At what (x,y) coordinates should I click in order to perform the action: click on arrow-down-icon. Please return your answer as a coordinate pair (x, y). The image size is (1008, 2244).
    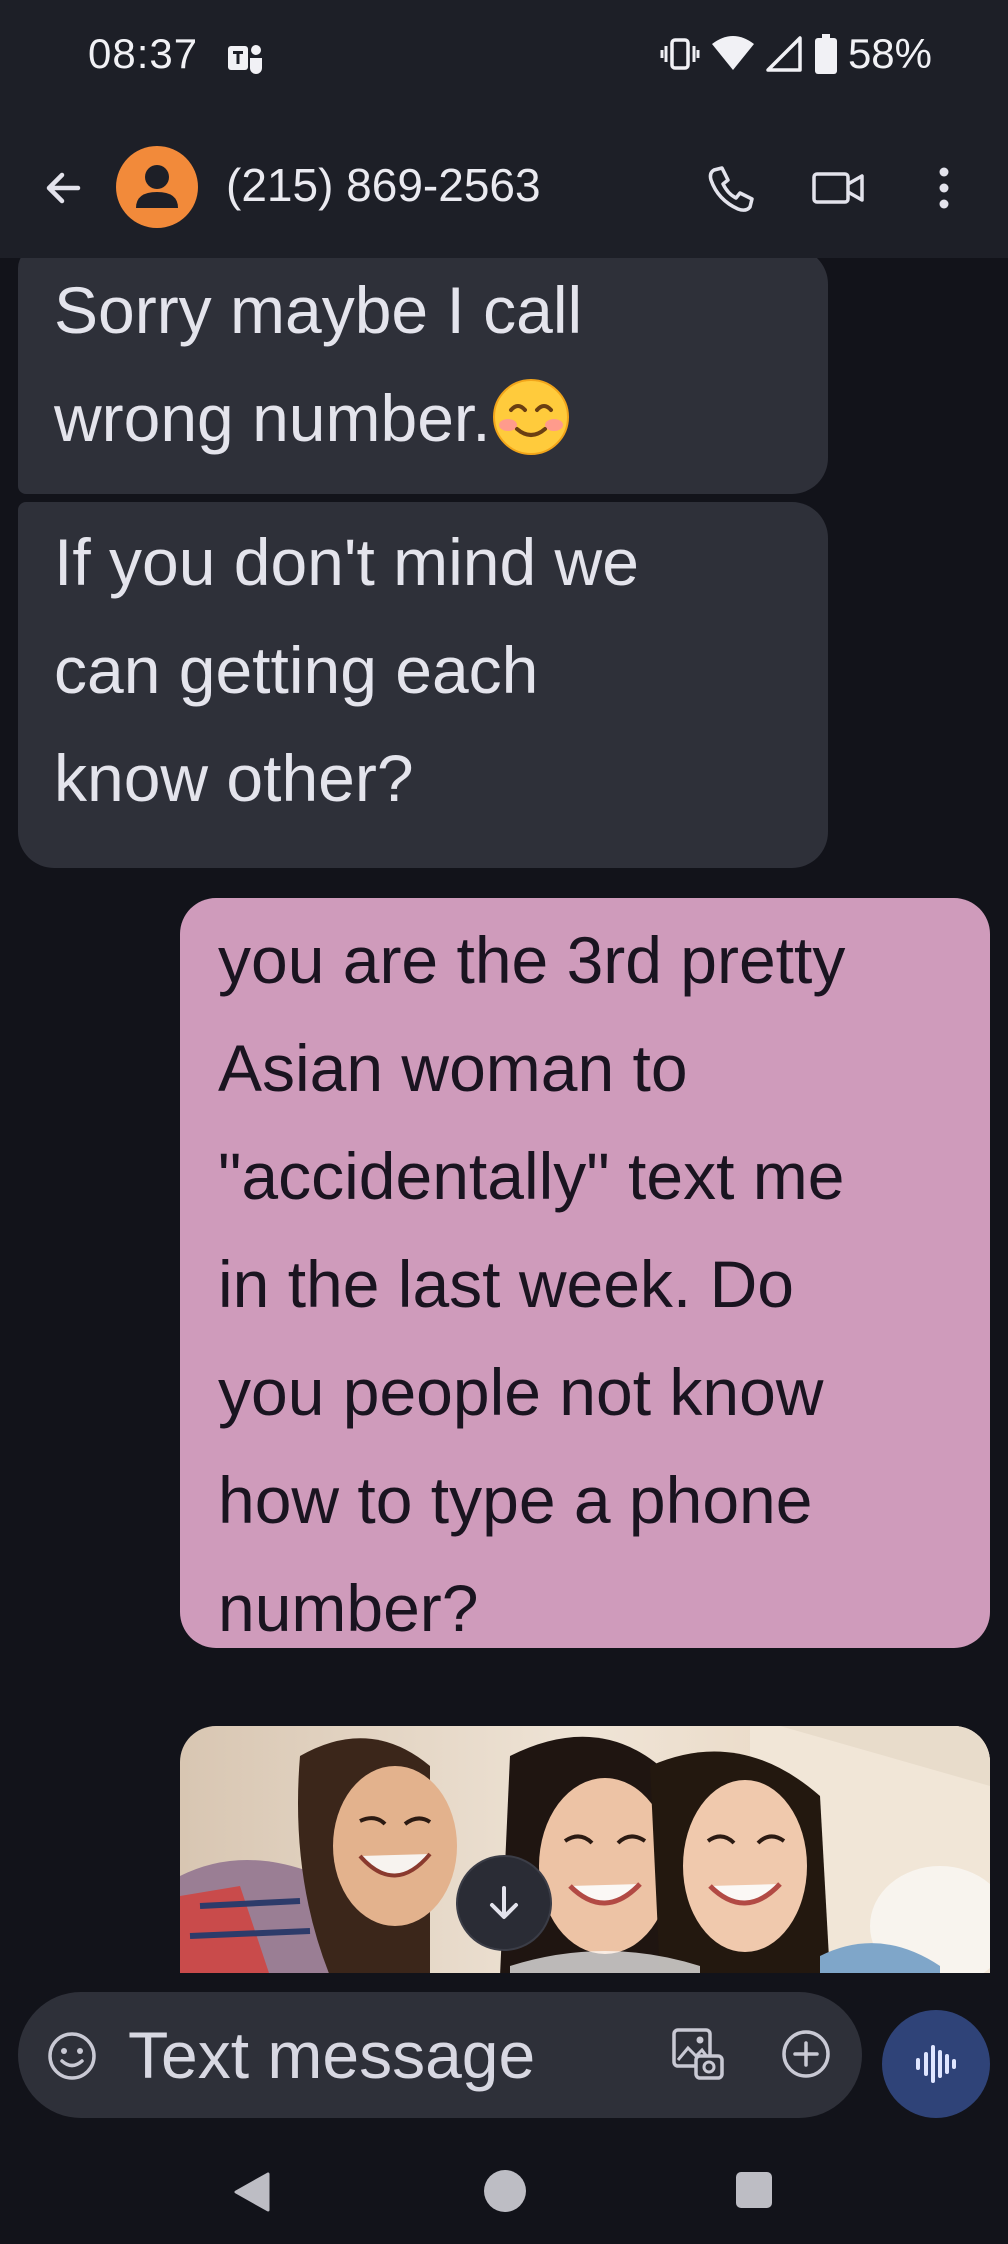
    Looking at the image, I should click on (504, 1902).